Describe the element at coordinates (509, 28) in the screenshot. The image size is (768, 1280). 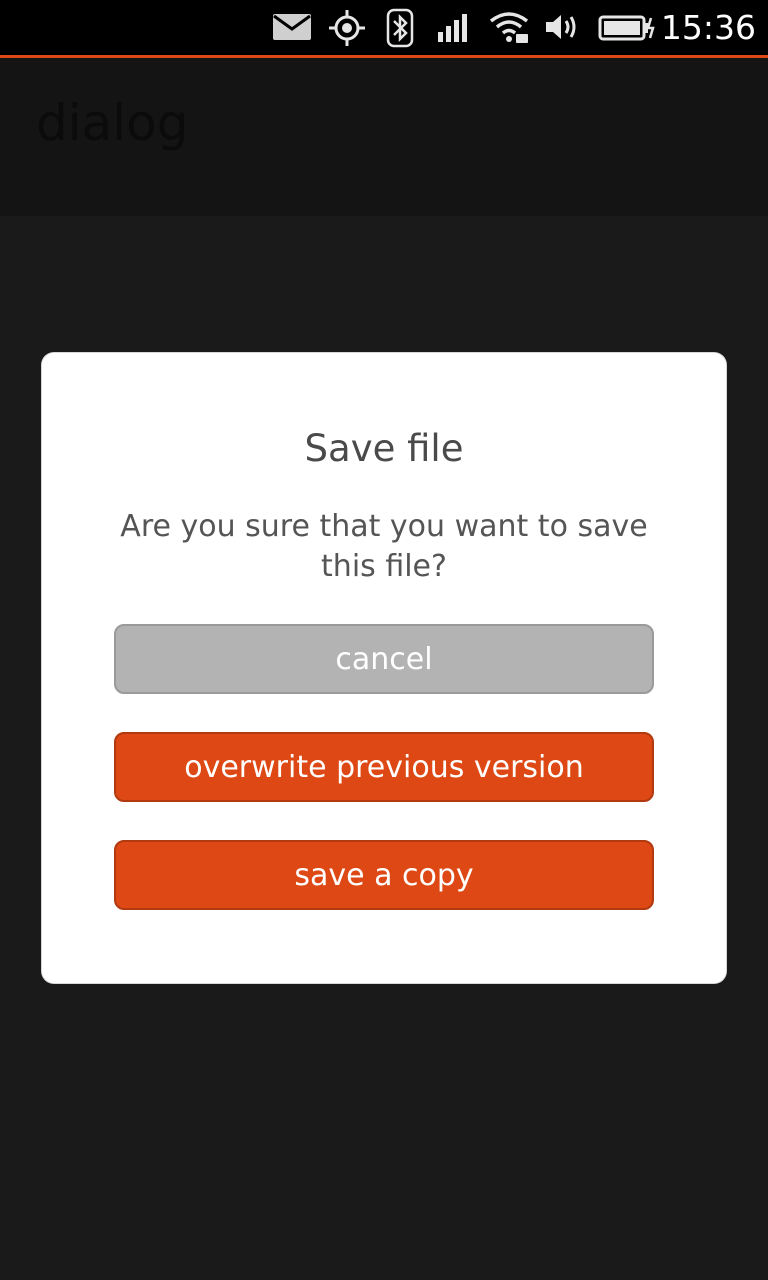
I see `wifi-icon` at that location.